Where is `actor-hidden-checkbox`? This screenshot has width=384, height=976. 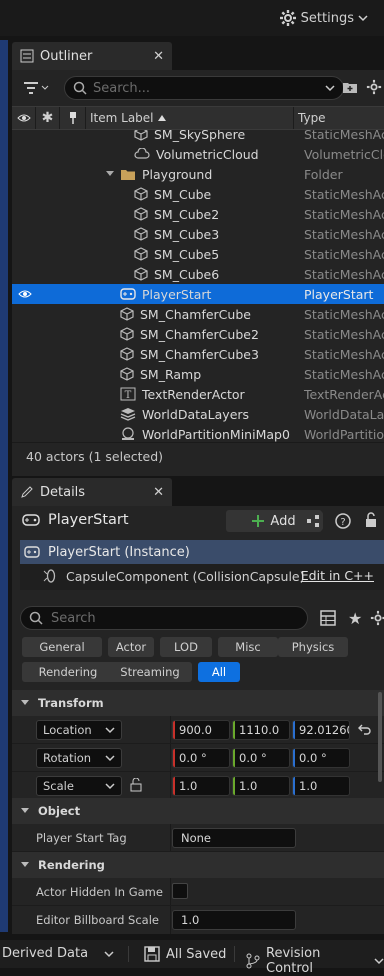
actor-hidden-checkbox is located at coordinates (180, 891).